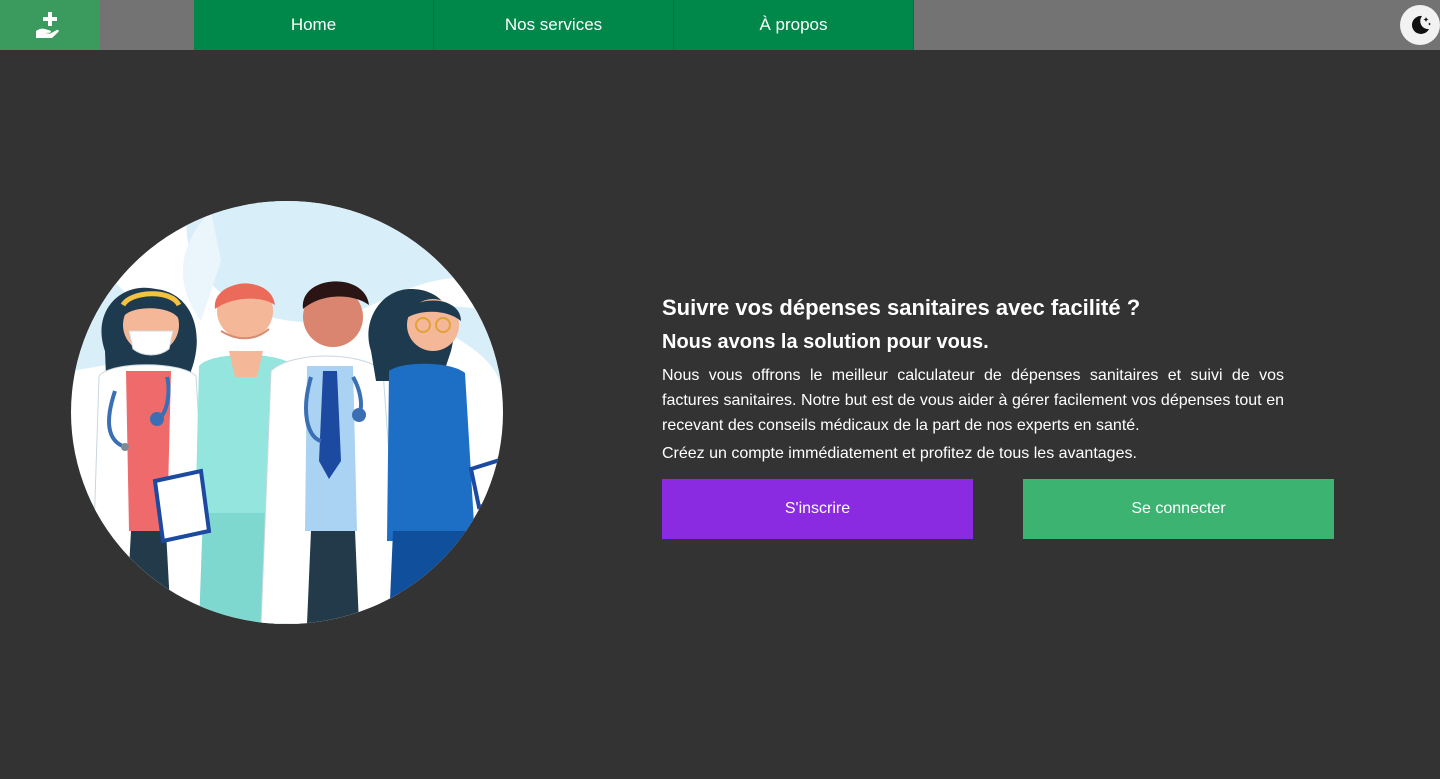 The width and height of the screenshot is (1440, 779). I want to click on hand-holding-medical-icon, so click(47, 25).